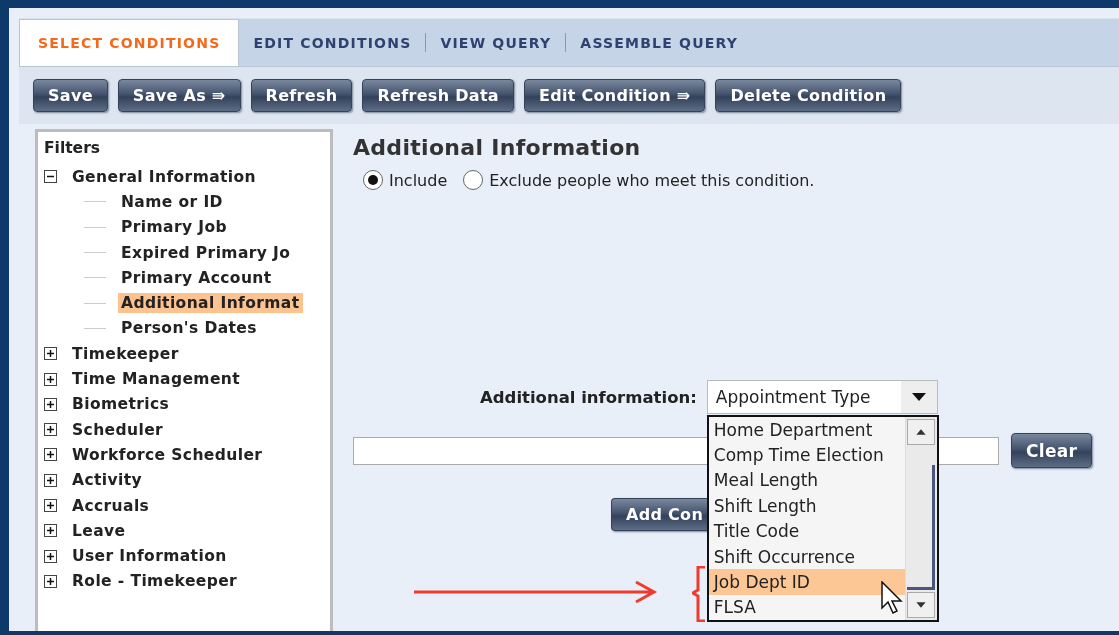 The width and height of the screenshot is (1119, 635). Describe the element at coordinates (174, 227) in the screenshot. I see `tree-item: Primary Job` at that location.